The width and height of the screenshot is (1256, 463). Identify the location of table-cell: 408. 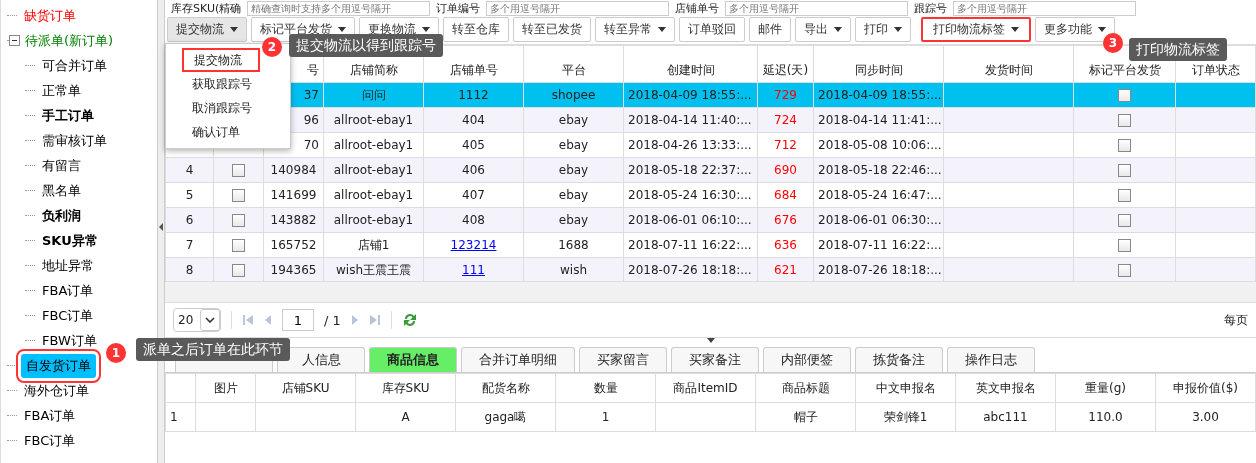
(473, 220).